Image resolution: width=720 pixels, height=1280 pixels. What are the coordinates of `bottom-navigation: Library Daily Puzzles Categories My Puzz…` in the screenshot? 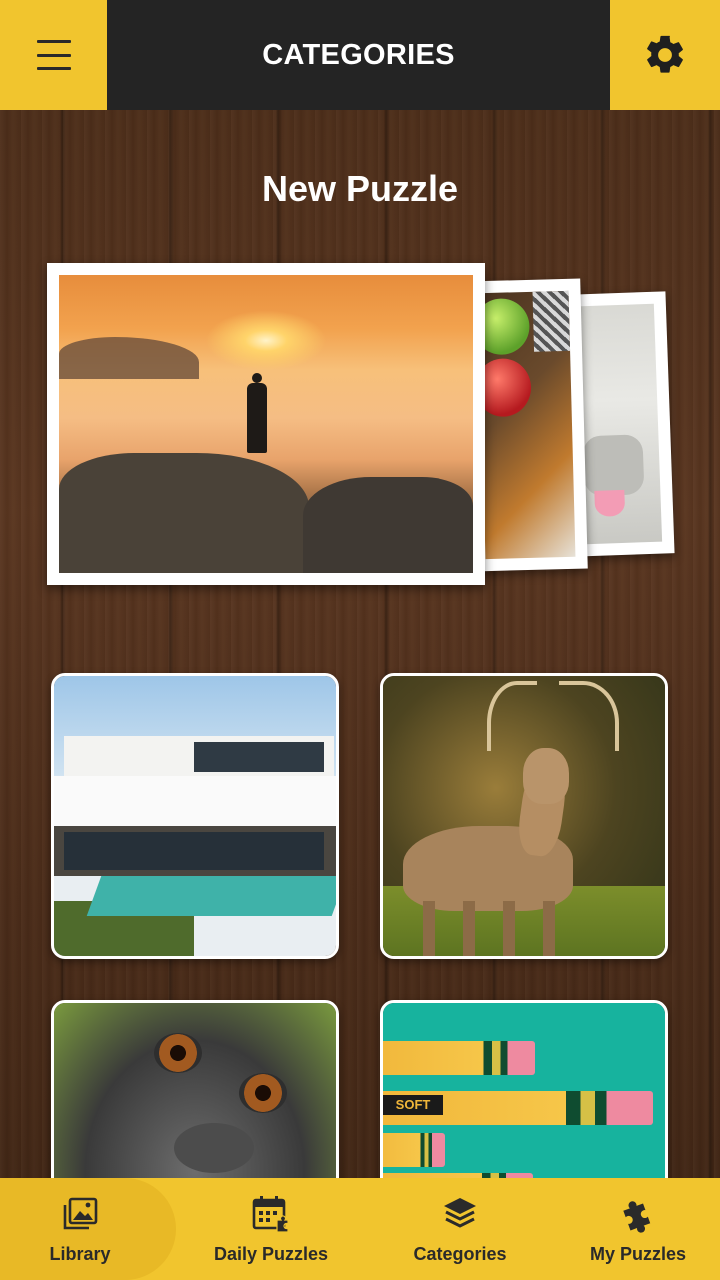 It's located at (360, 1229).